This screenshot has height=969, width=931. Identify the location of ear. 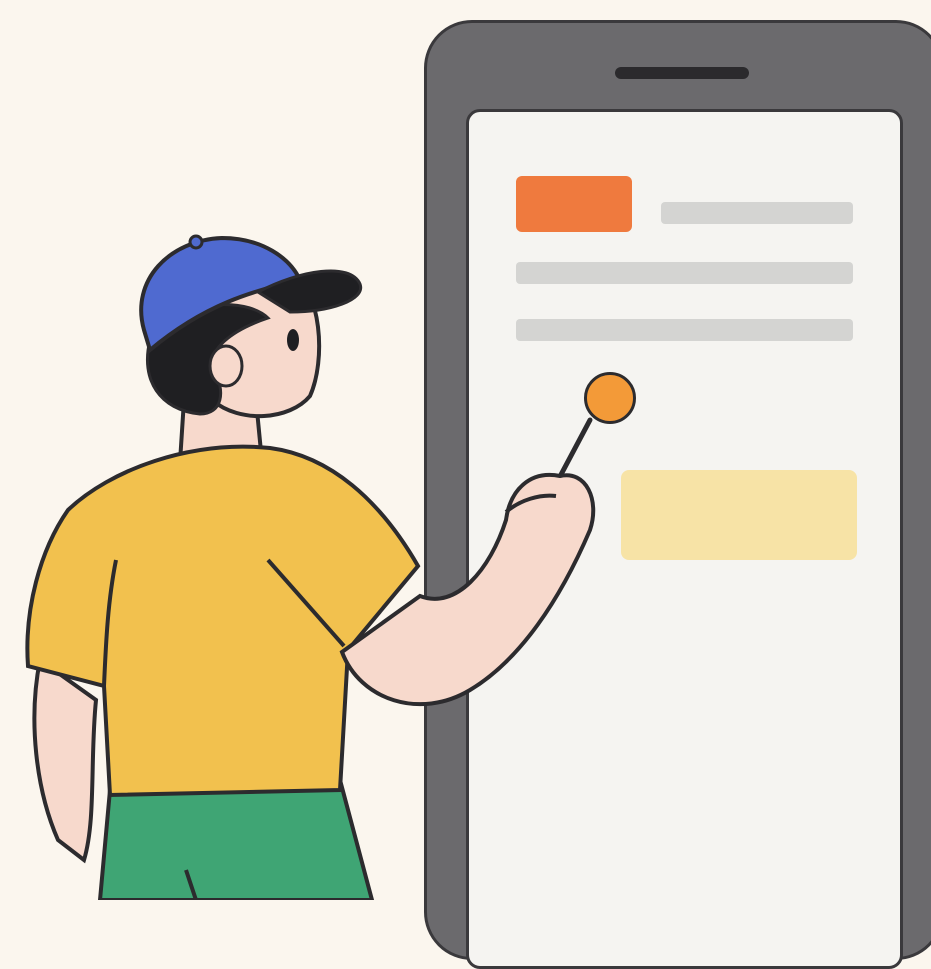
(226, 366).